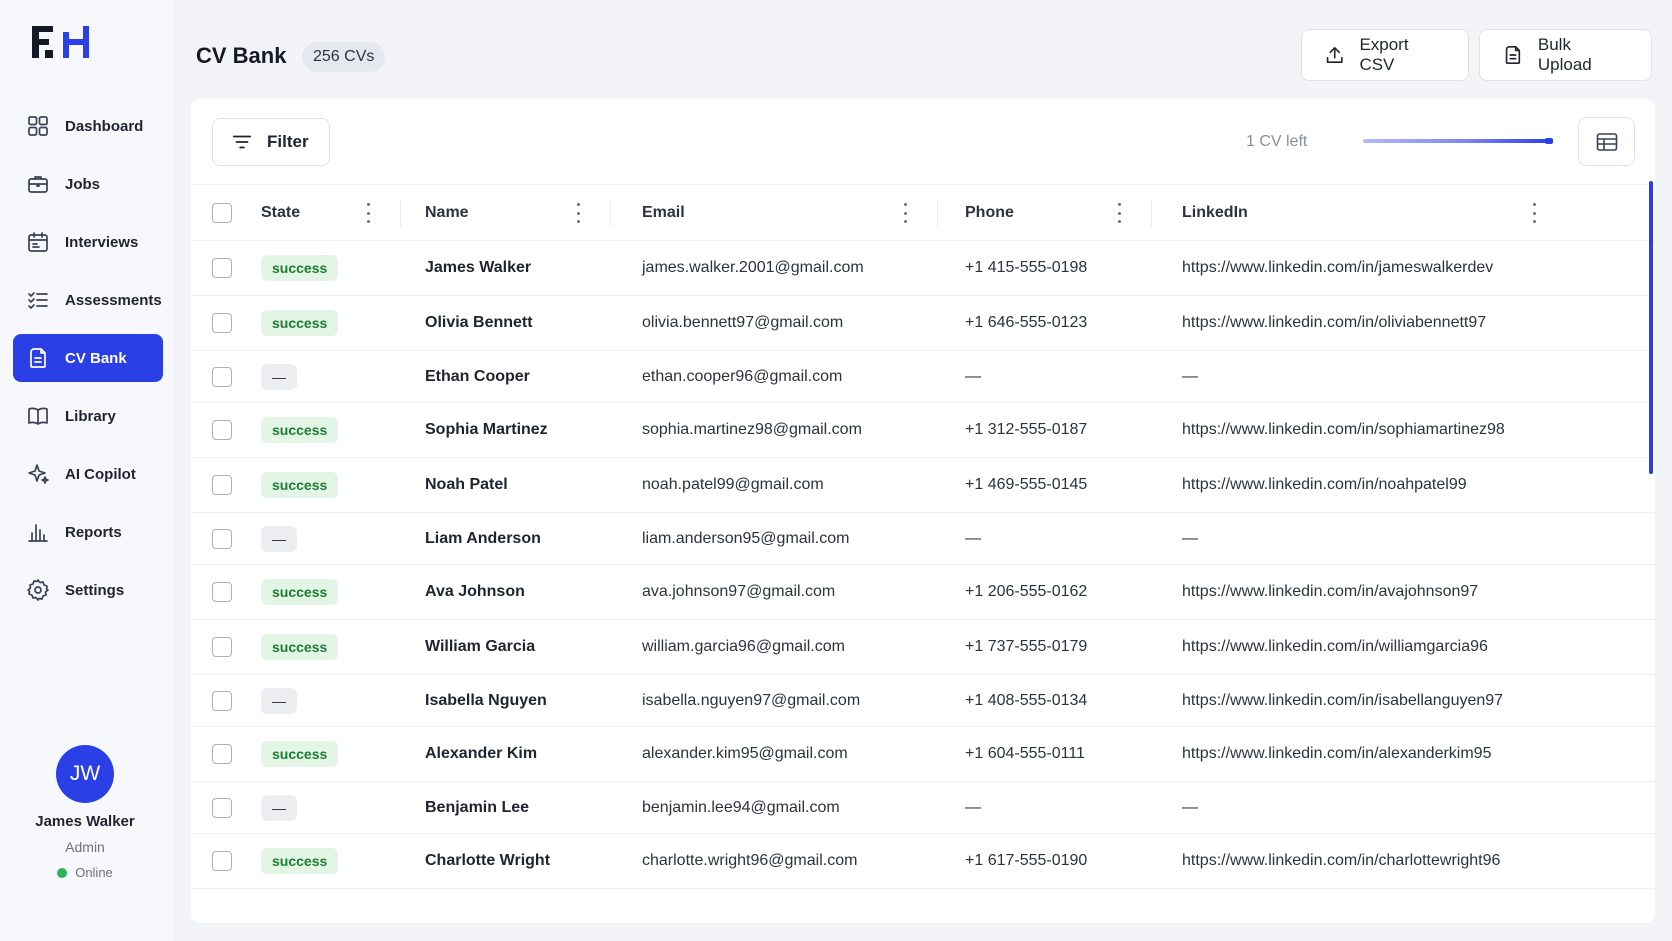  I want to click on sidebar-item-label: Library, so click(90, 416).